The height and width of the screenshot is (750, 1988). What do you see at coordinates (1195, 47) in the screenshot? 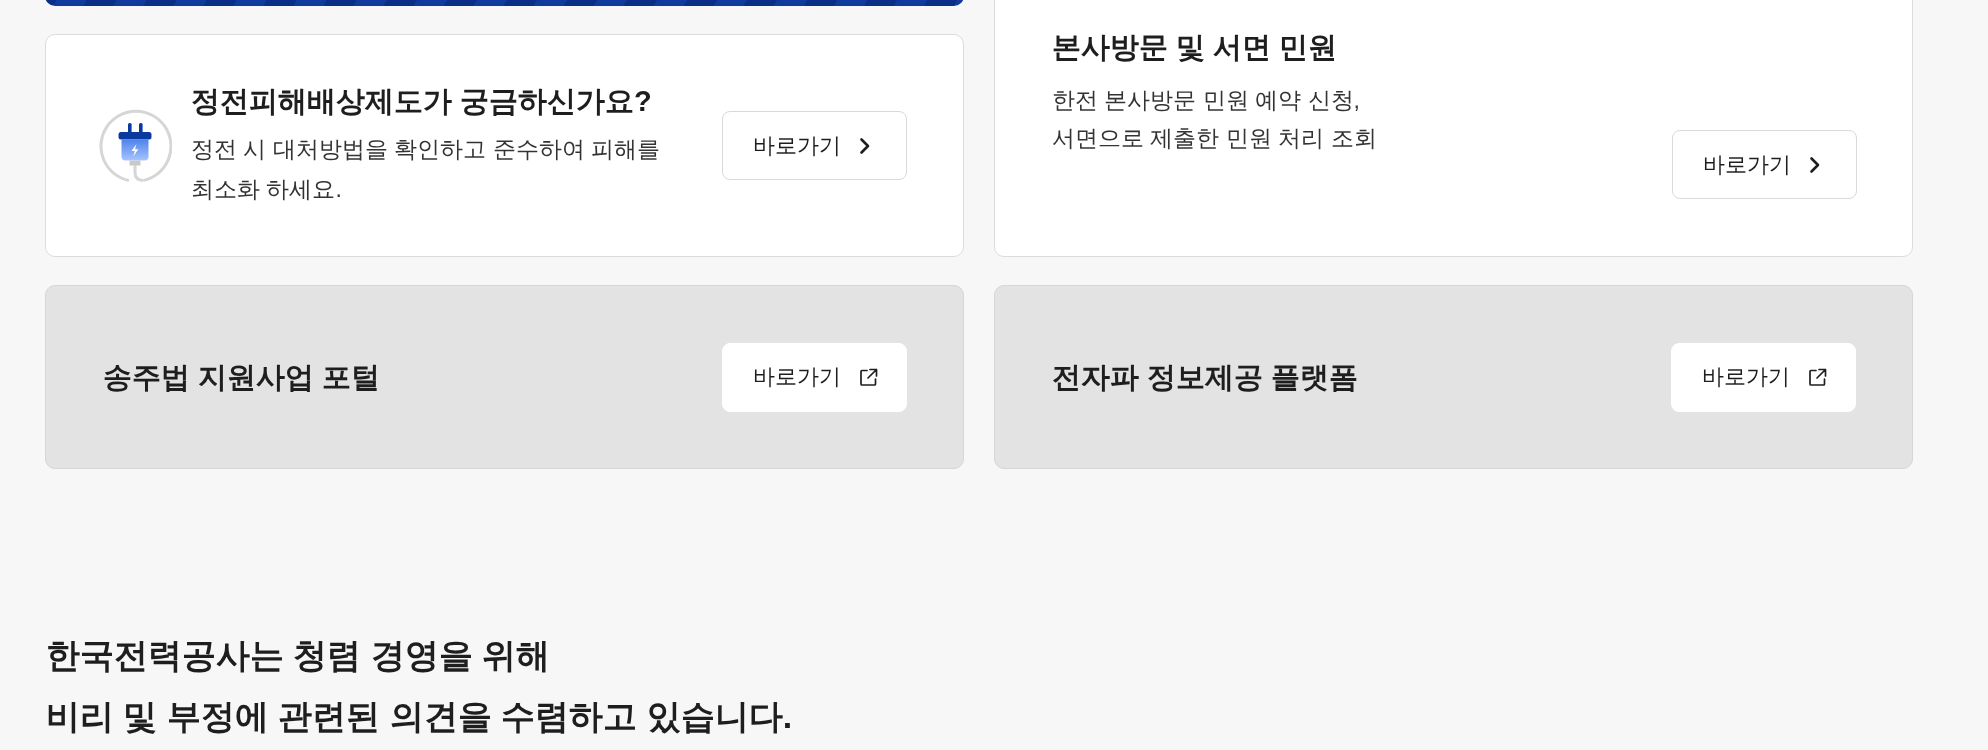
I see `card-title: 본사방문 및 서면 민원` at bounding box center [1195, 47].